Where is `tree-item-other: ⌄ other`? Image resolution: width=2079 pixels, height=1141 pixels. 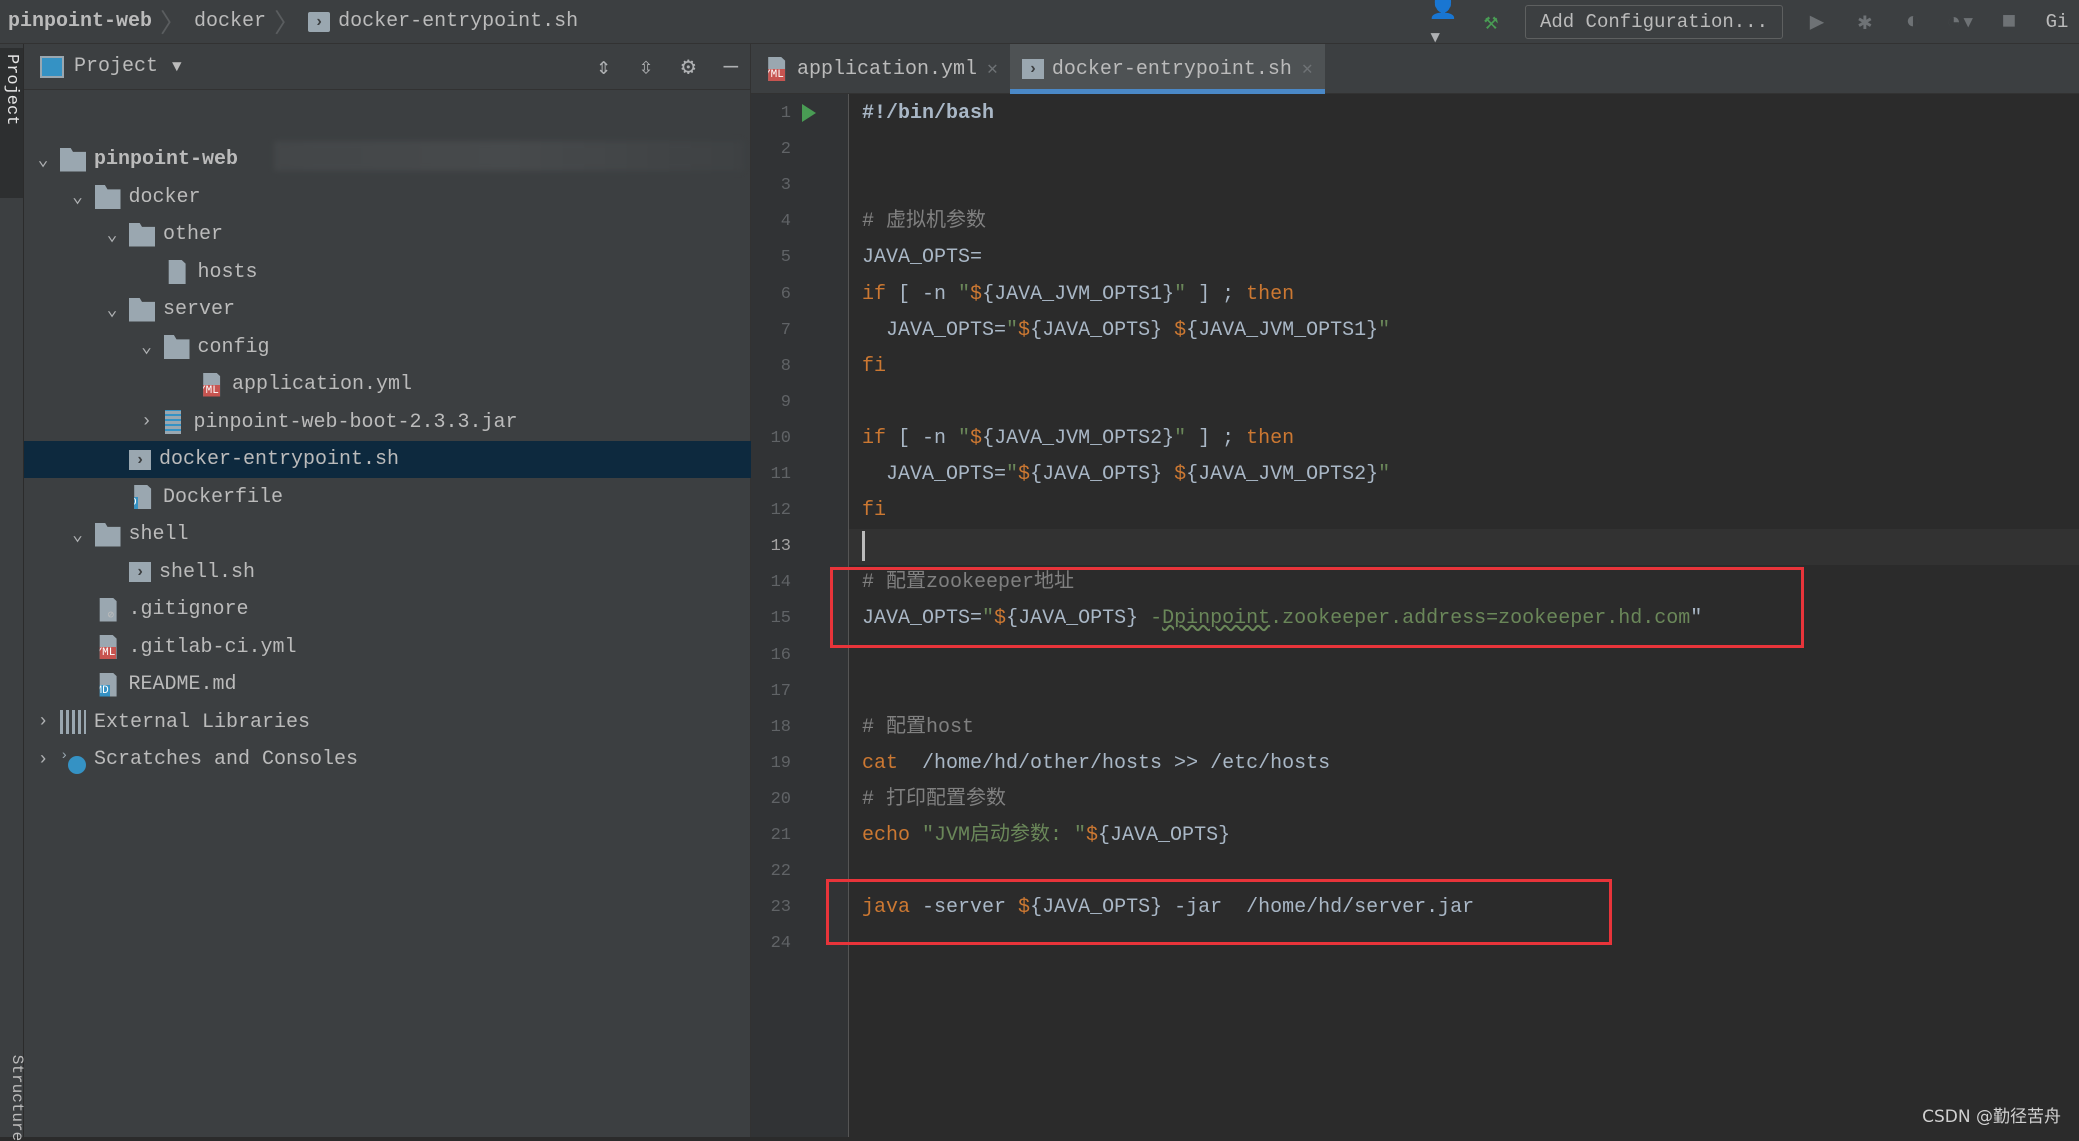
tree-item-other: ⌄ other is located at coordinates (387, 234).